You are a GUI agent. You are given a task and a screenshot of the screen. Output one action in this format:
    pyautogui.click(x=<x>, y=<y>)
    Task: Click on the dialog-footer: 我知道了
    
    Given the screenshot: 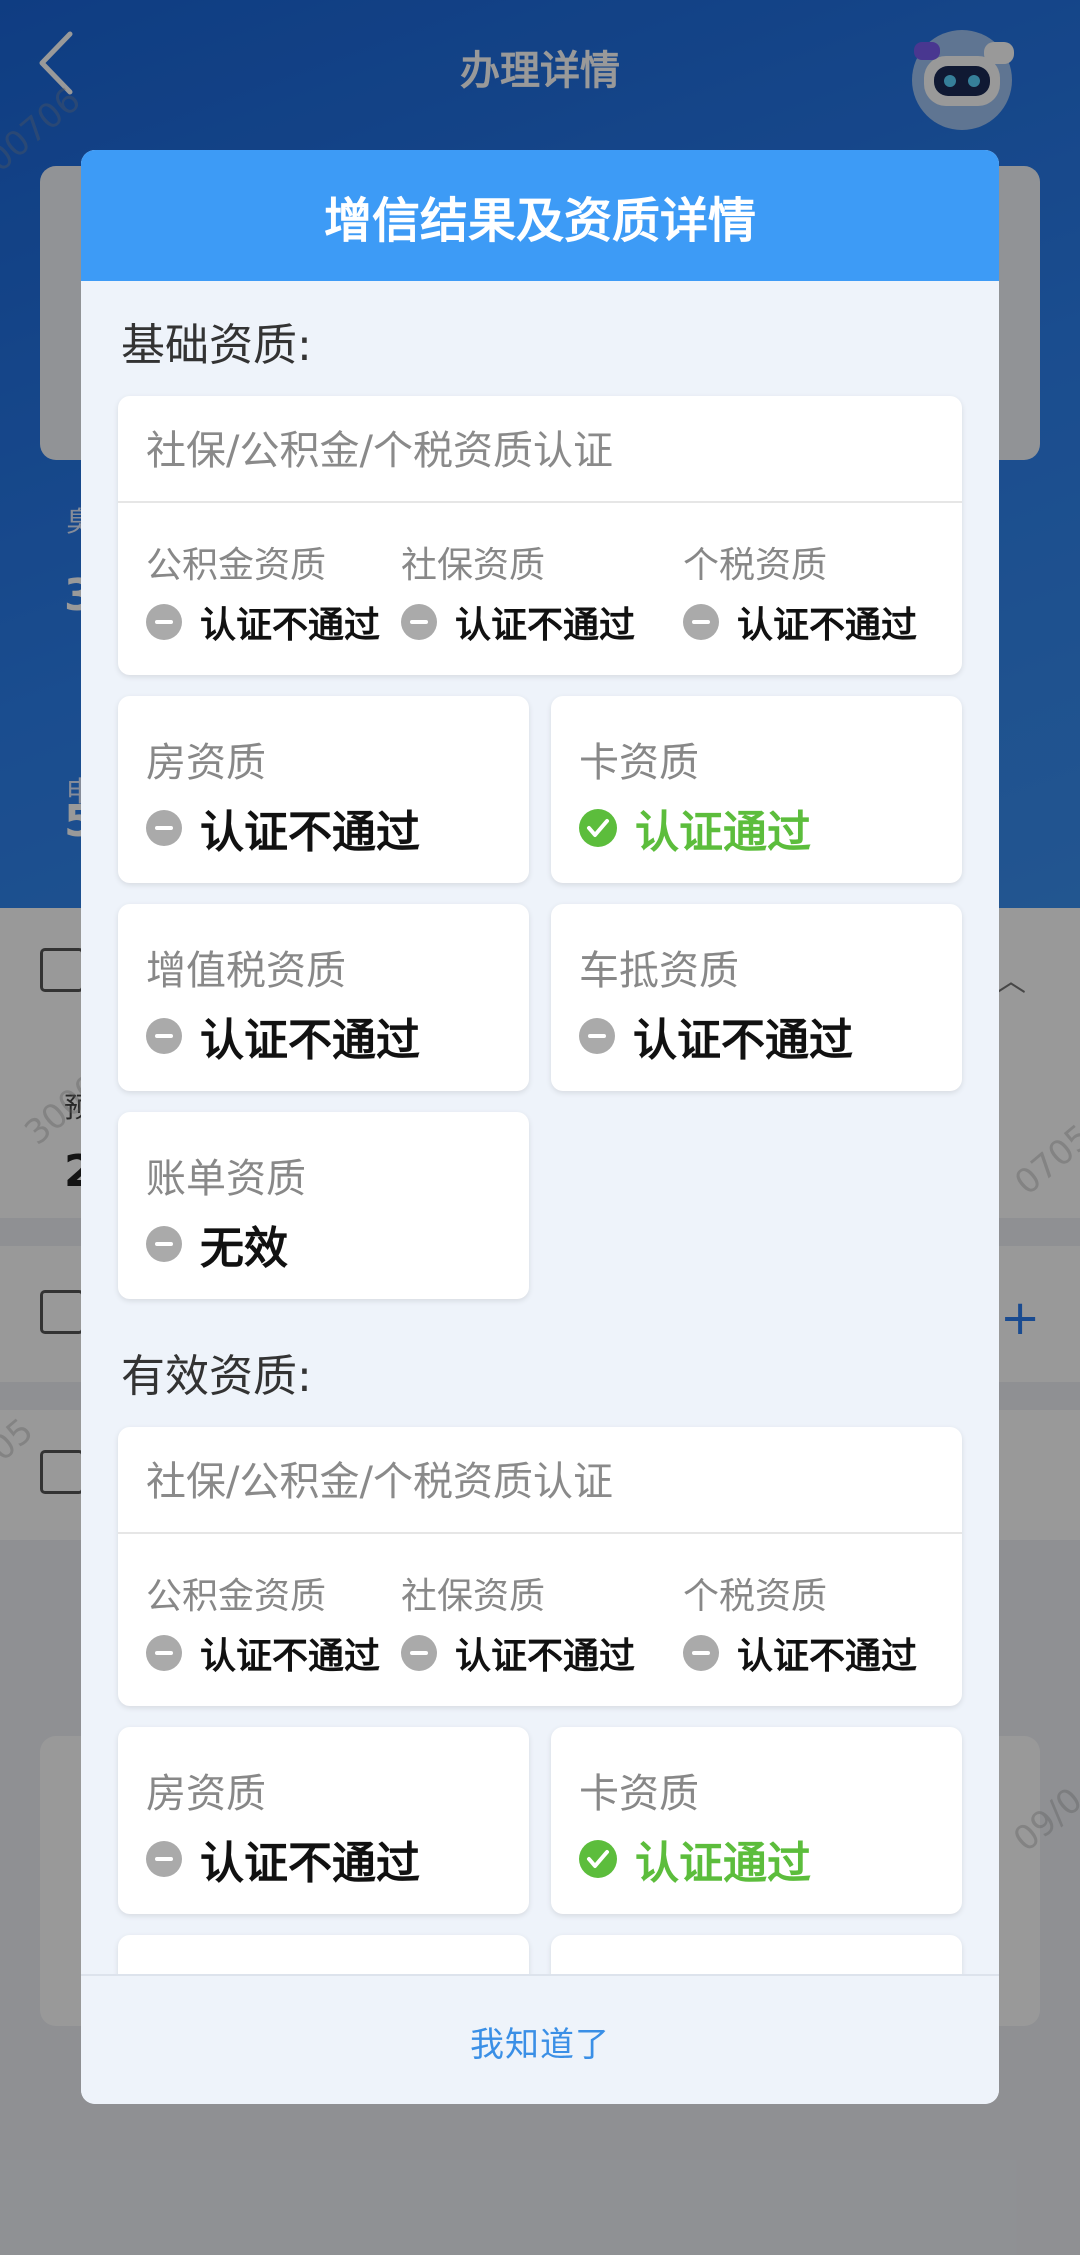 What is the action you would take?
    pyautogui.click(x=540, y=2039)
    